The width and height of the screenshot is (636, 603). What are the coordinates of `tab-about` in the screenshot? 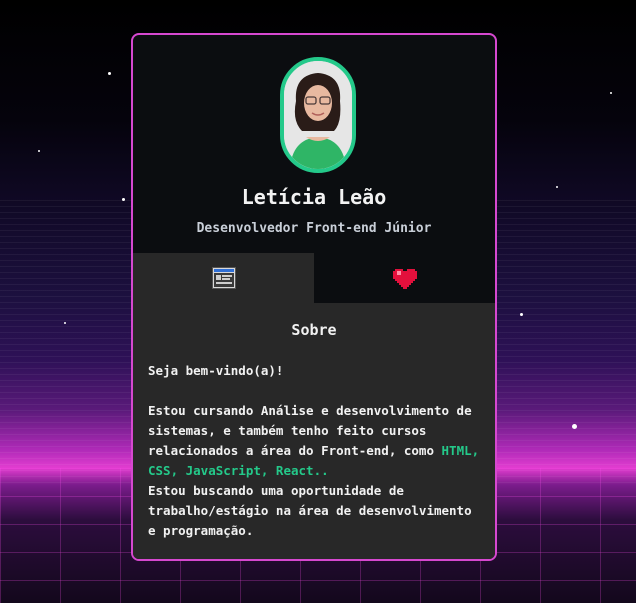 It's located at (223, 278).